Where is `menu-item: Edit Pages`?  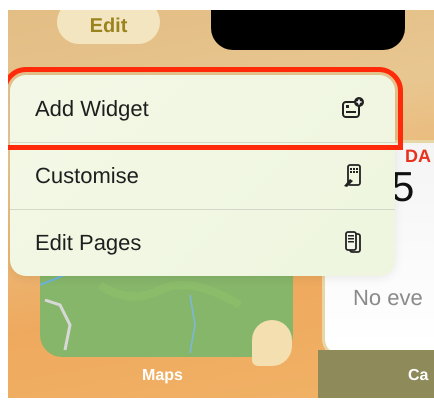
menu-item: Edit Pages is located at coordinates (202, 242).